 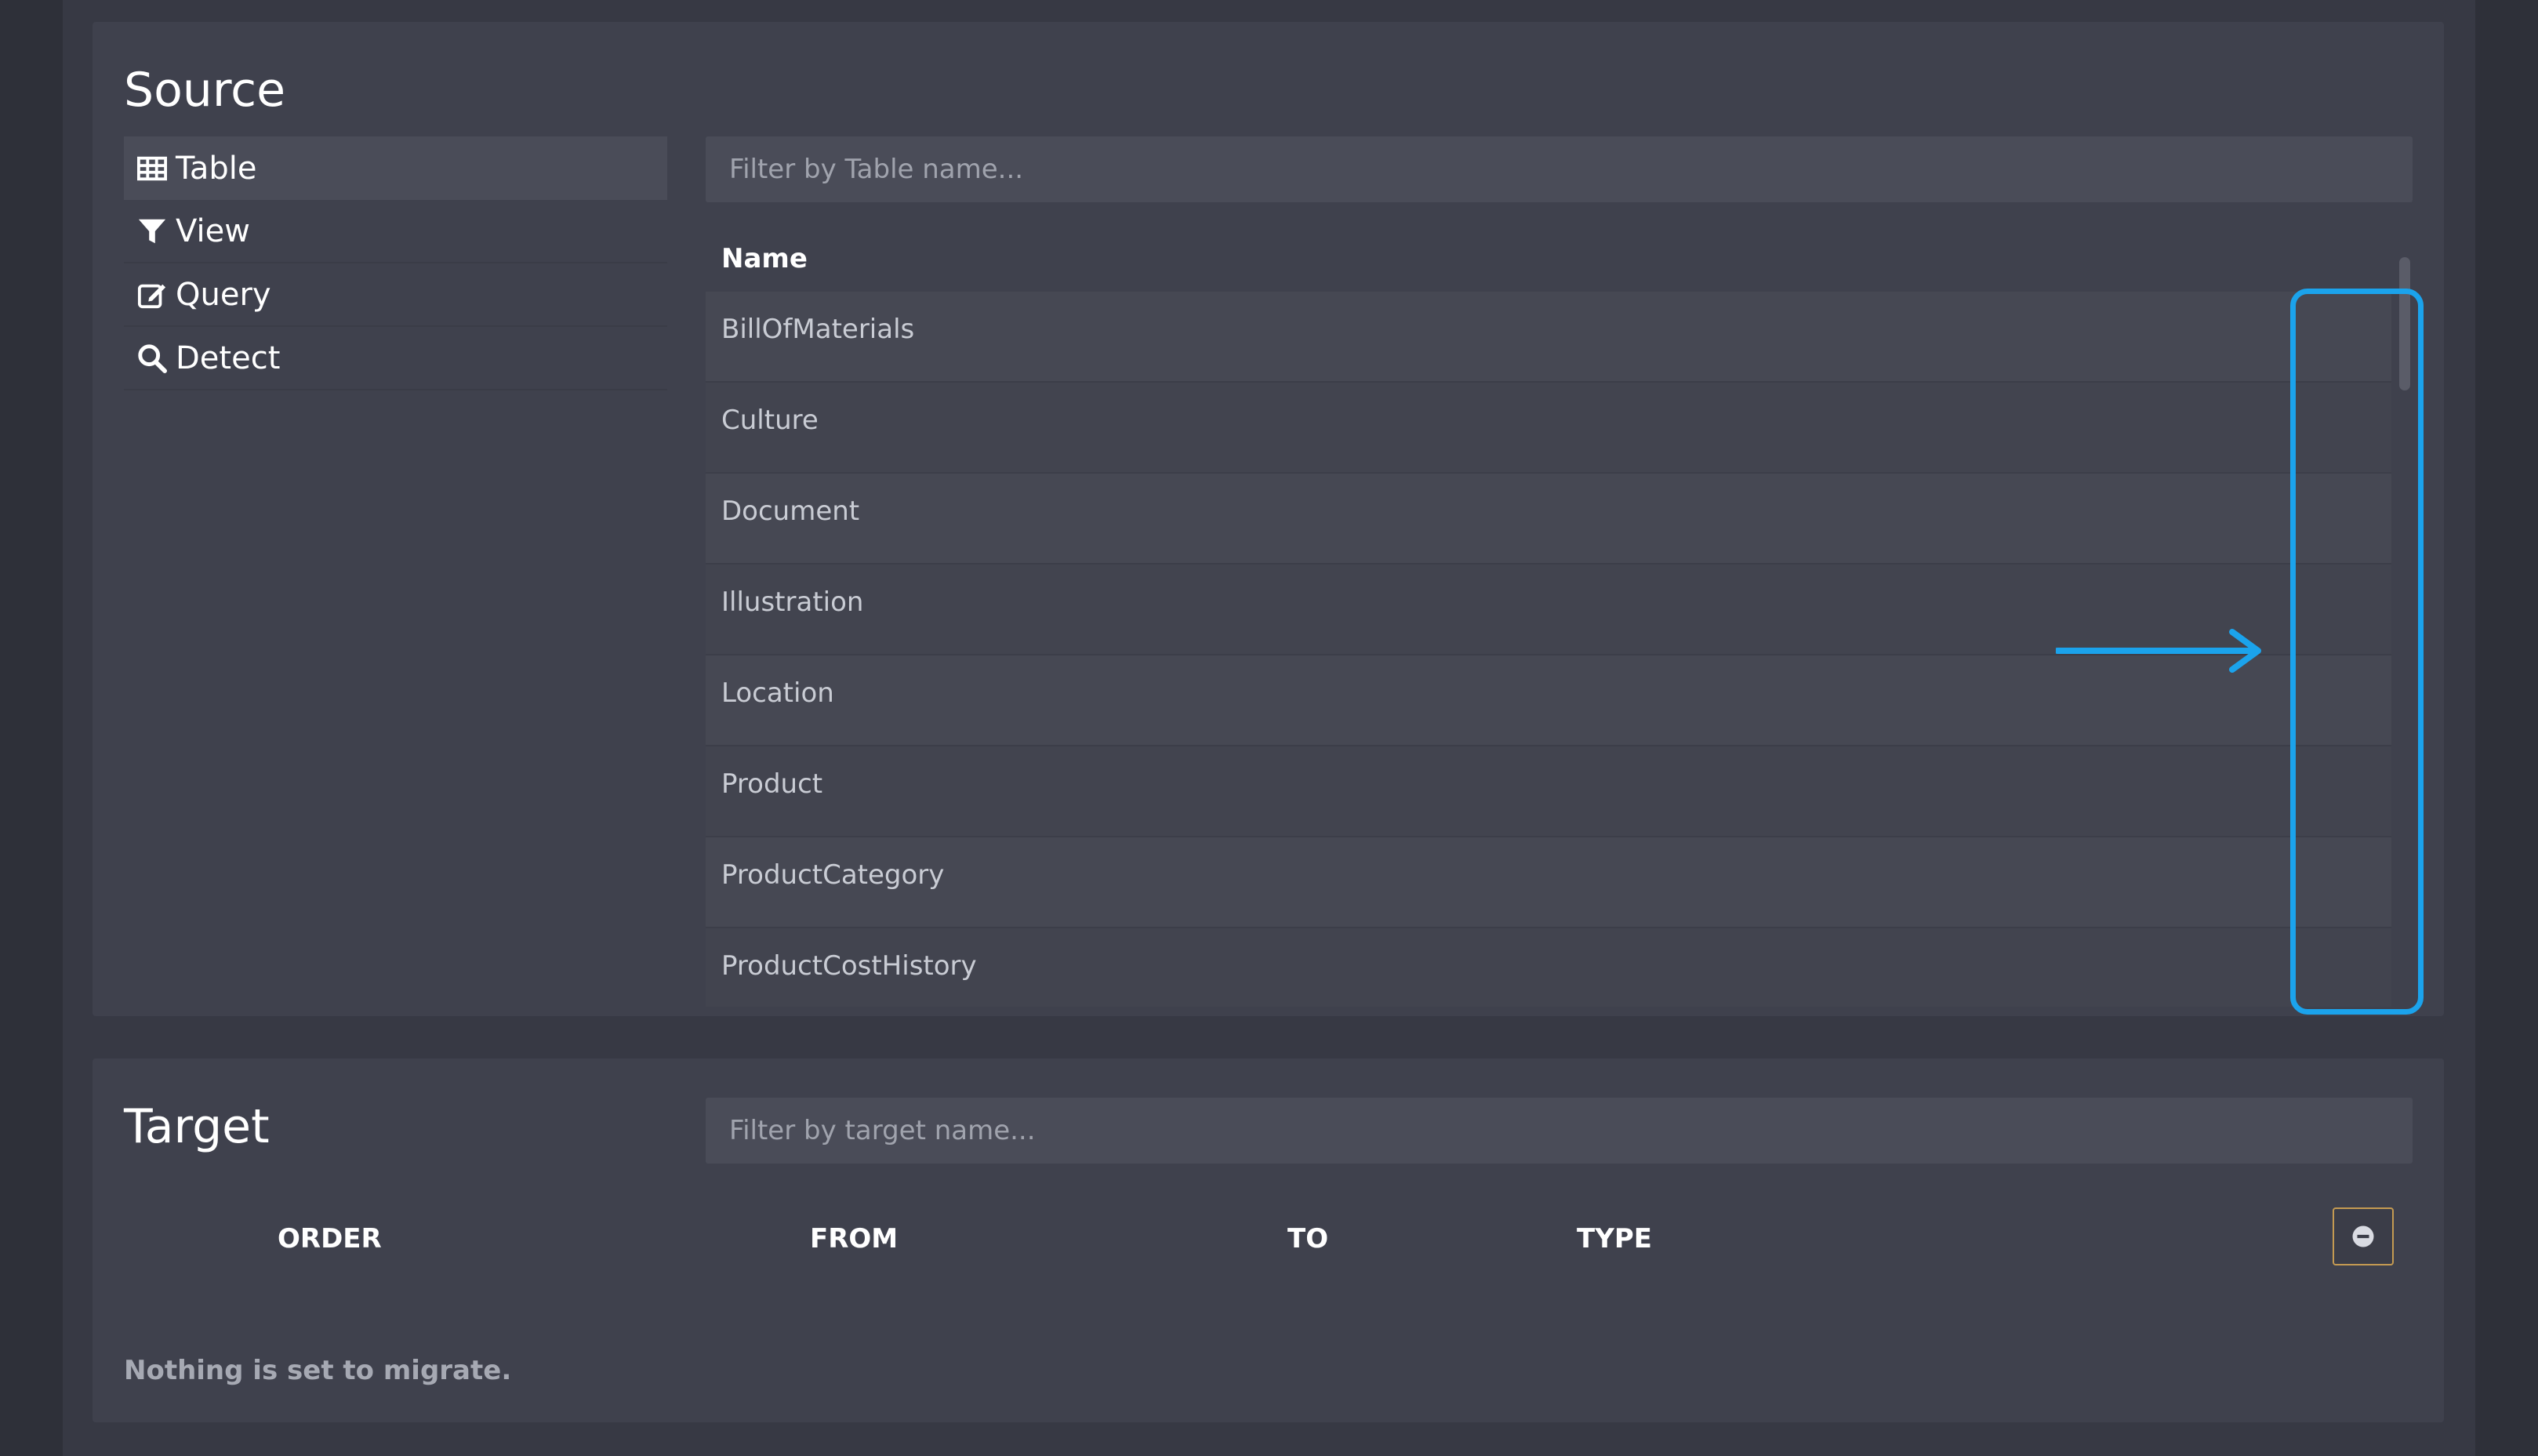 I want to click on table-icon, so click(x=152, y=168).